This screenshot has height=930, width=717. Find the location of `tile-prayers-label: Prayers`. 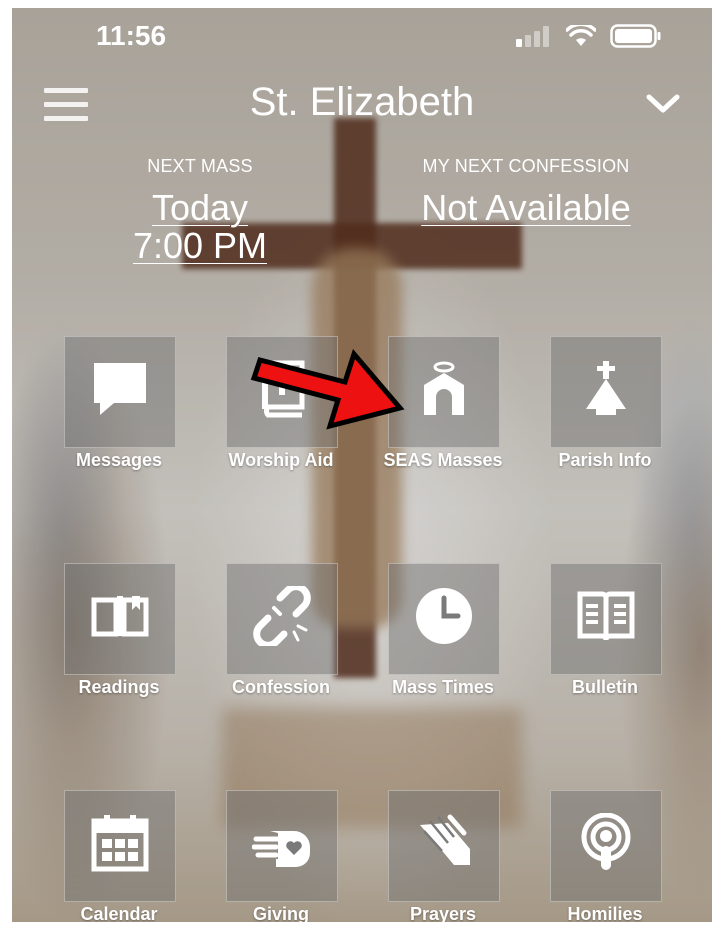

tile-prayers-label: Prayers is located at coordinates (443, 913).